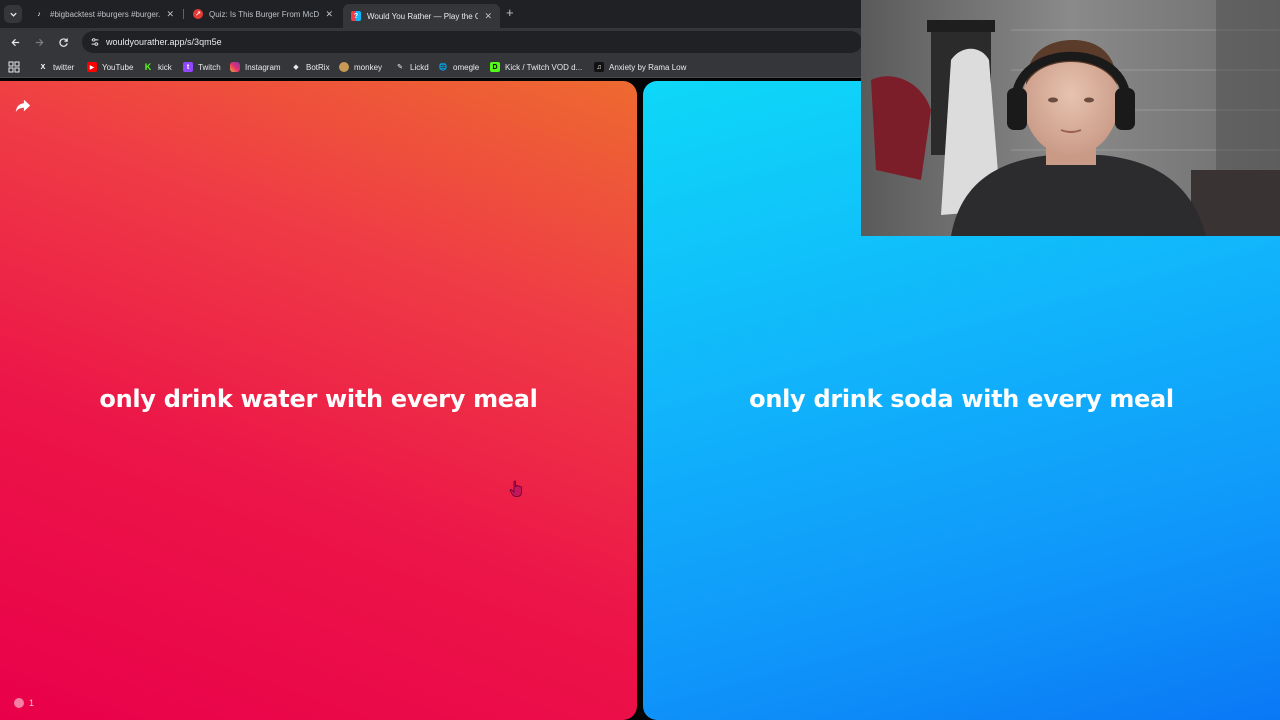  What do you see at coordinates (263, 67) in the screenshot?
I see `bookmark-label: Instagram` at bounding box center [263, 67].